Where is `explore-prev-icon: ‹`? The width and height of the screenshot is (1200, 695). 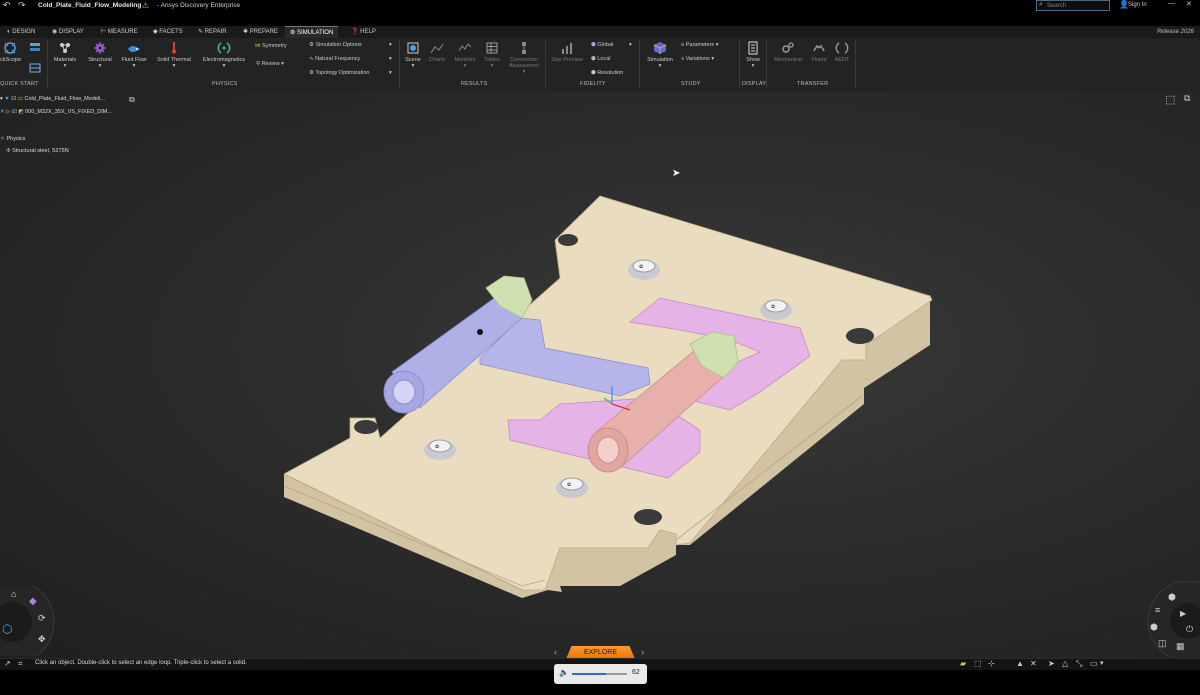 explore-prev-icon: ‹ is located at coordinates (555, 652).